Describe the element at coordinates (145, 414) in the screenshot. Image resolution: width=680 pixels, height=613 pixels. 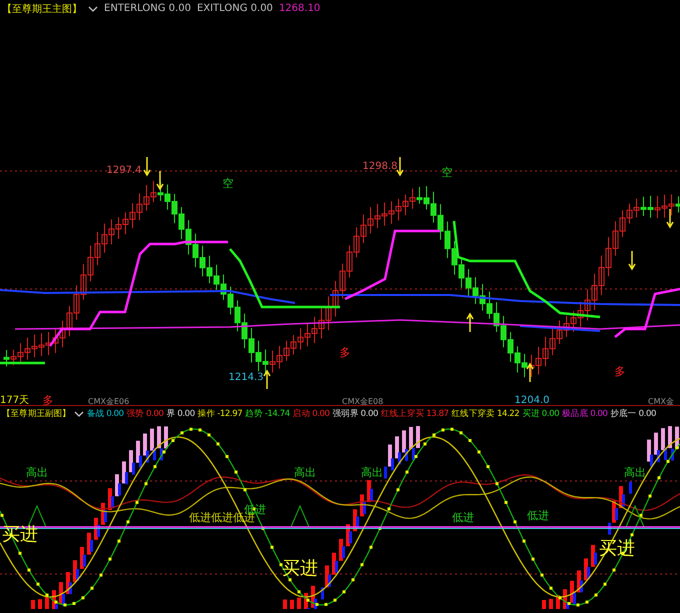
I see `legend-item: 强势 0.00` at that location.